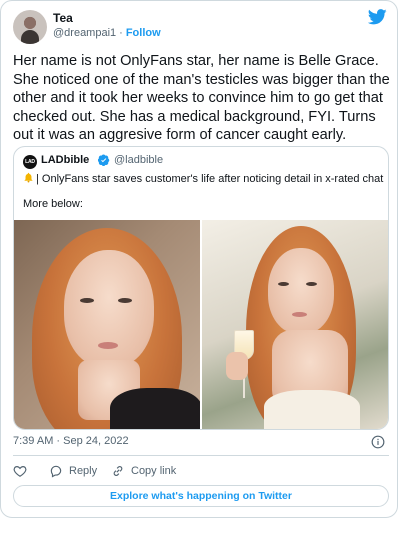  What do you see at coordinates (53, 204) in the screenshot?
I see `quoted-subtext: More below:` at bounding box center [53, 204].